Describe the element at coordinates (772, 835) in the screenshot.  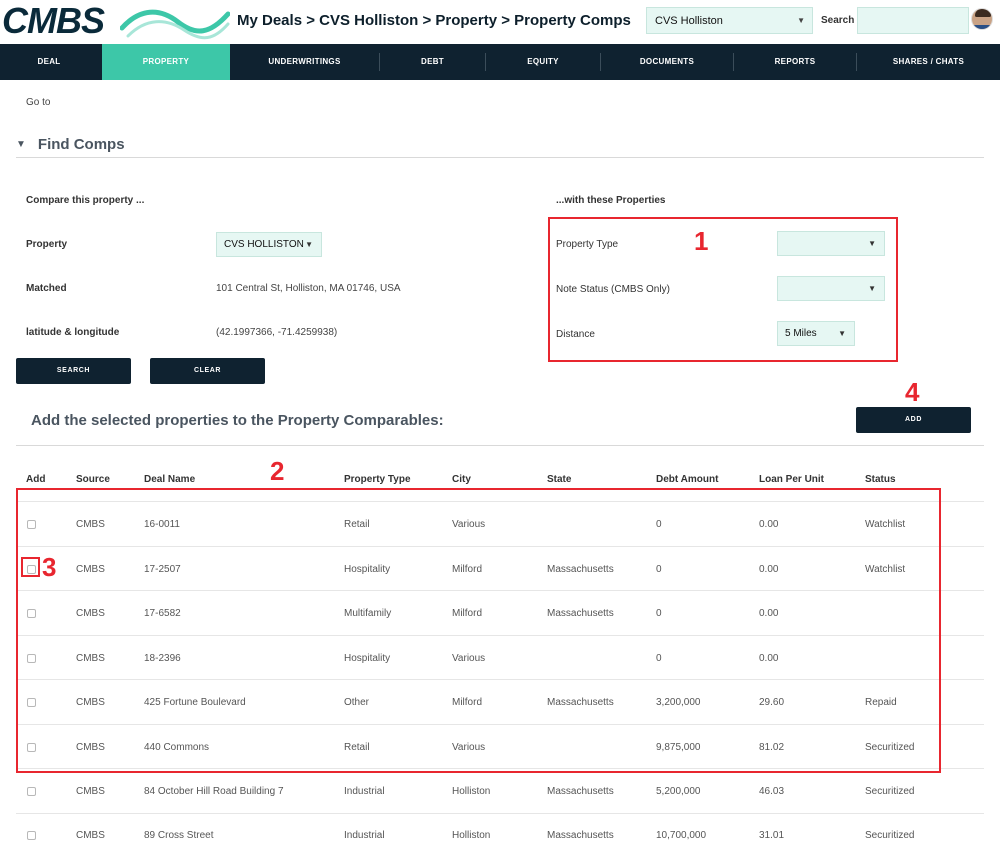
I see `loan-per-unit-cell: 31.01` at that location.